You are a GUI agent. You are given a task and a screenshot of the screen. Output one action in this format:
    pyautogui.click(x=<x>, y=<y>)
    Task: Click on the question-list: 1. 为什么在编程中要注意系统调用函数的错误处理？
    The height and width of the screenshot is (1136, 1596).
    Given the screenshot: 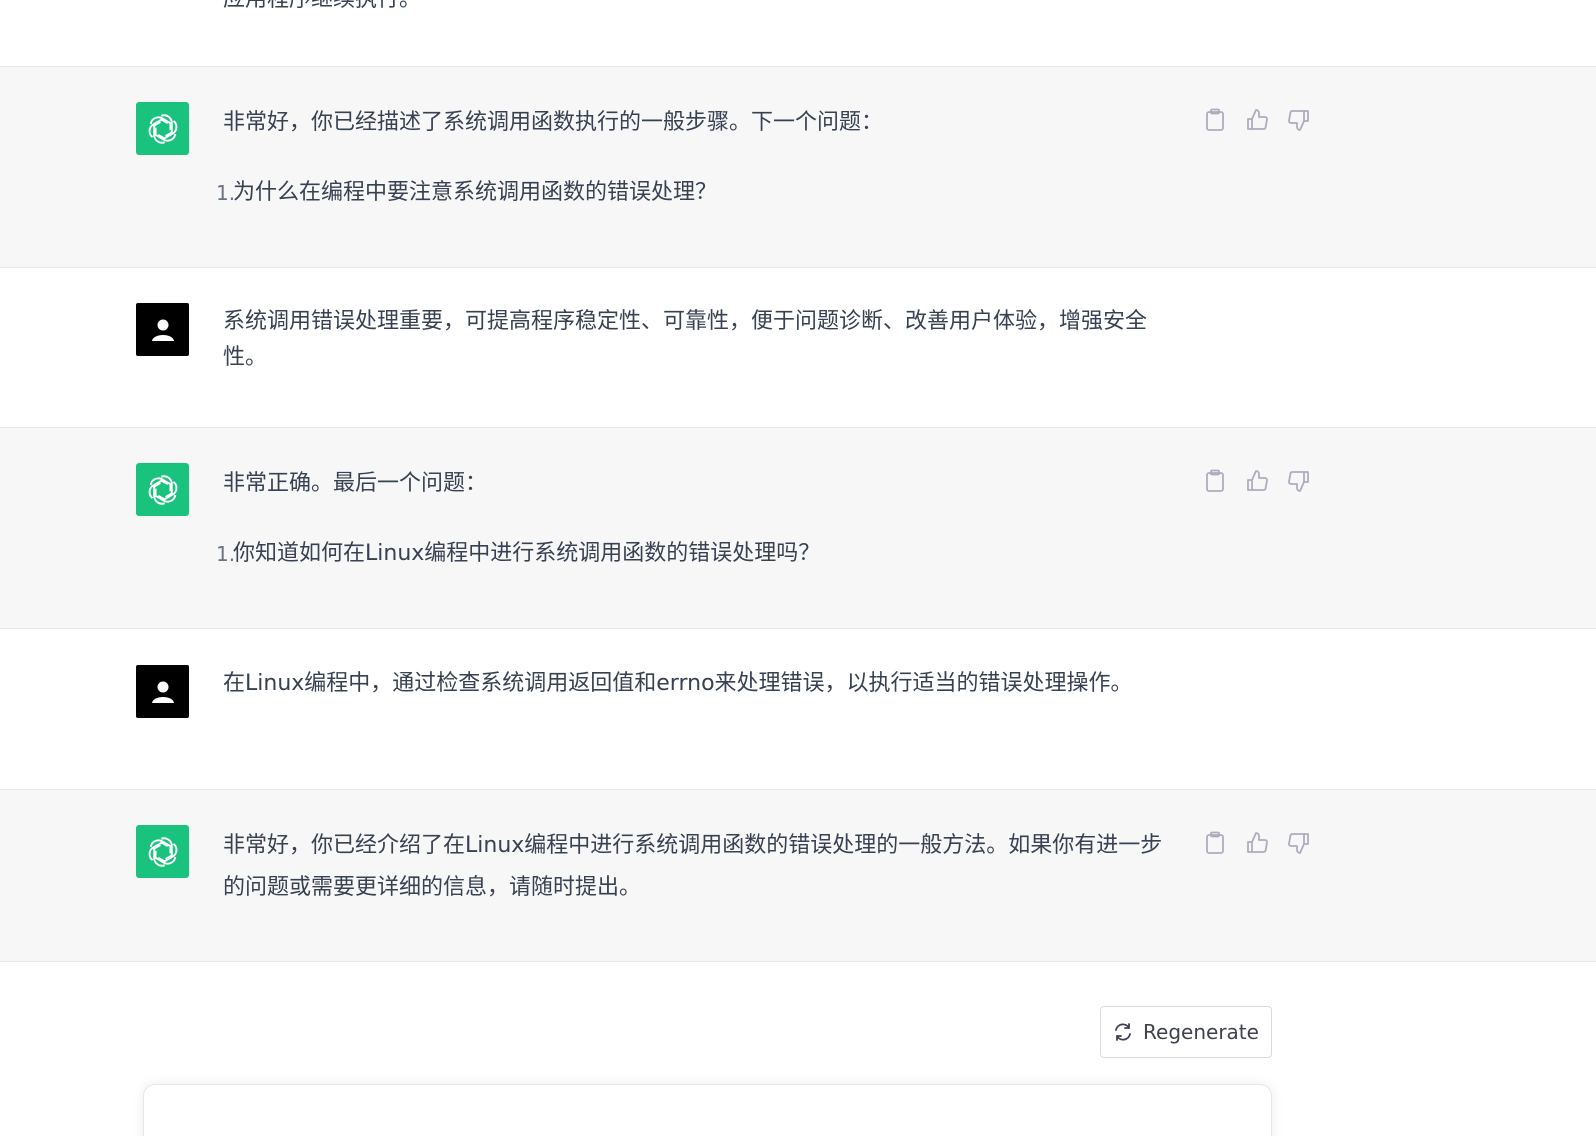 What is the action you would take?
    pyautogui.click(x=699, y=193)
    